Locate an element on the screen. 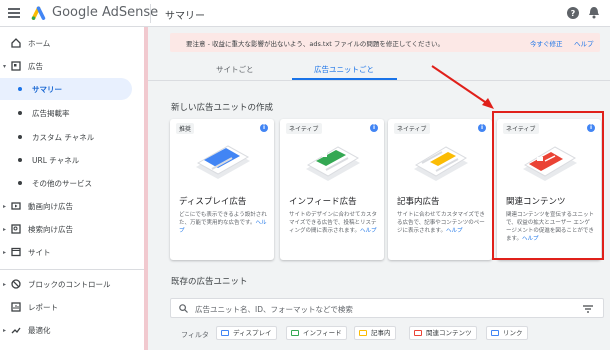 The height and width of the screenshot is (350, 610). filter-list-icon is located at coordinates (588, 309).